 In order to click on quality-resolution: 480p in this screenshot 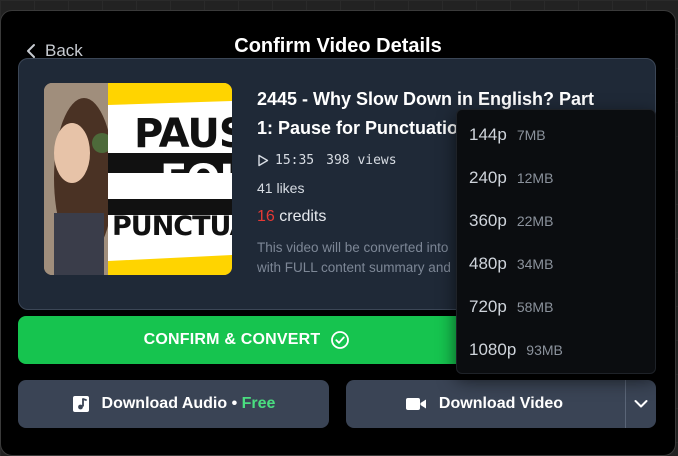, I will do `click(488, 263)`.